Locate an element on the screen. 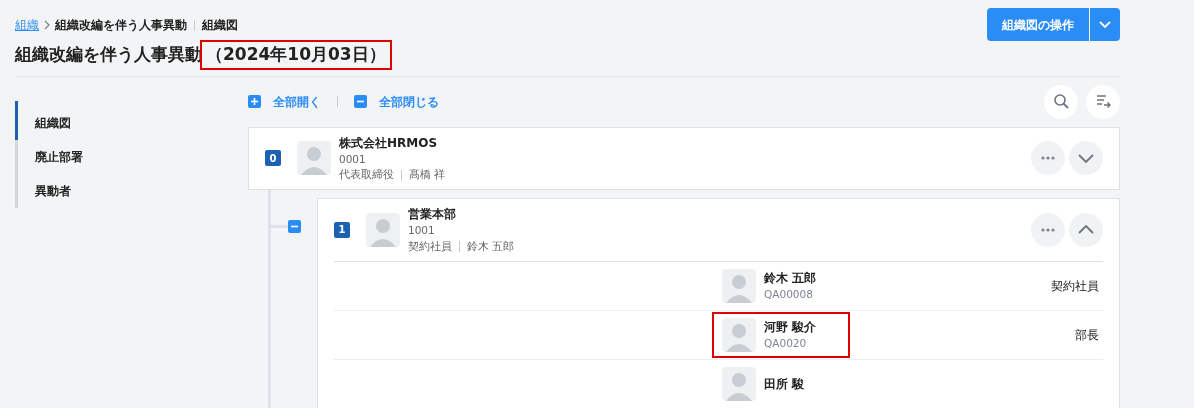  chevron-up-icon is located at coordinates (1086, 230).